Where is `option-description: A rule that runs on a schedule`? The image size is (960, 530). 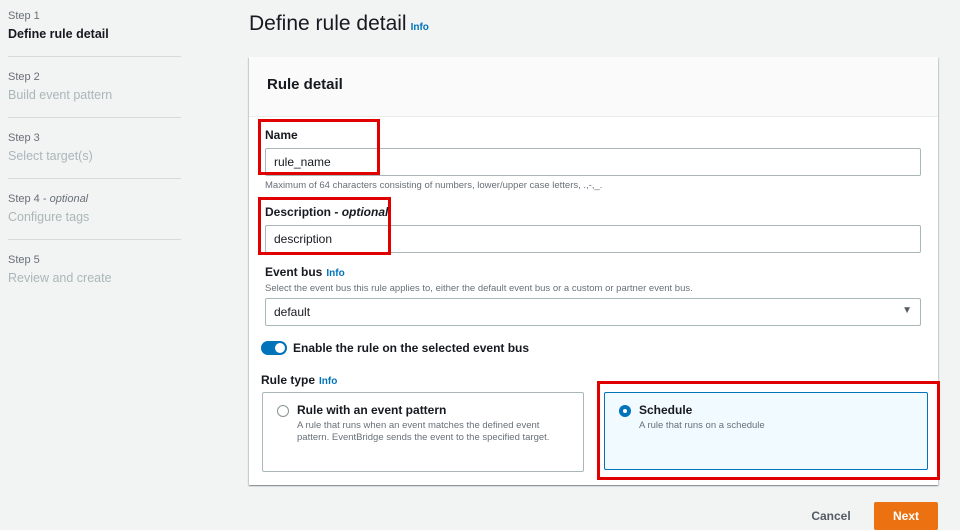 option-description: A rule that runs on a schedule is located at coordinates (702, 425).